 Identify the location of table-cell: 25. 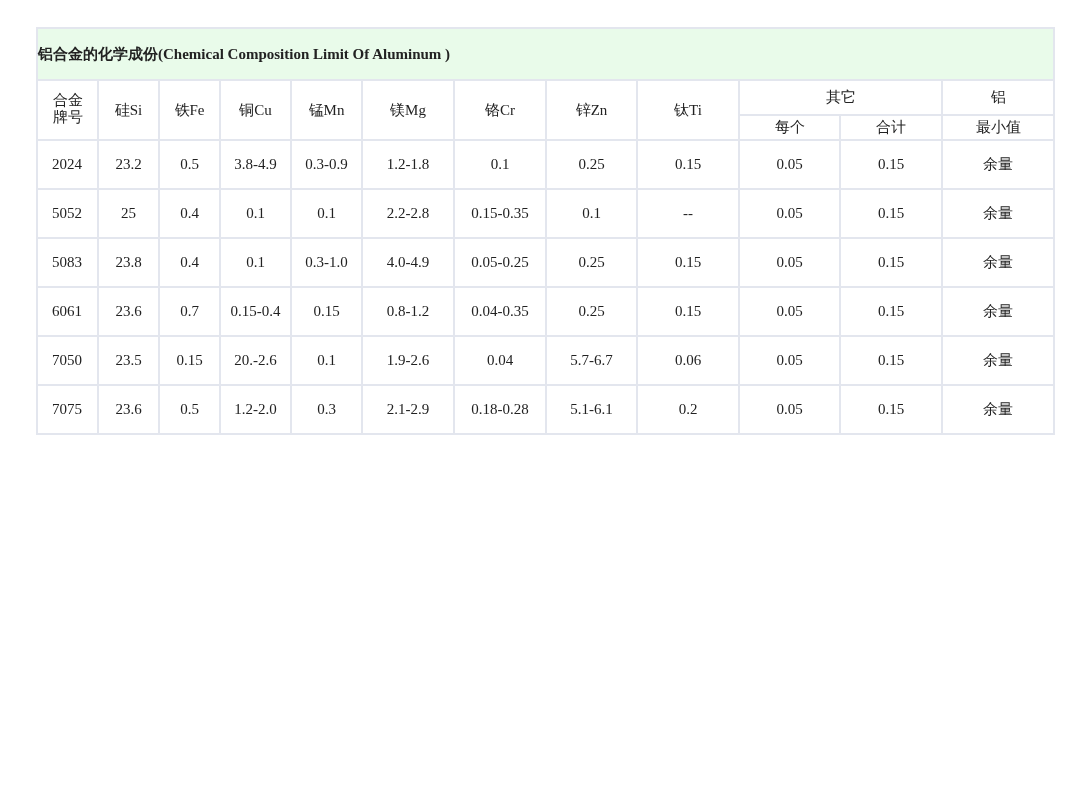
(128, 213).